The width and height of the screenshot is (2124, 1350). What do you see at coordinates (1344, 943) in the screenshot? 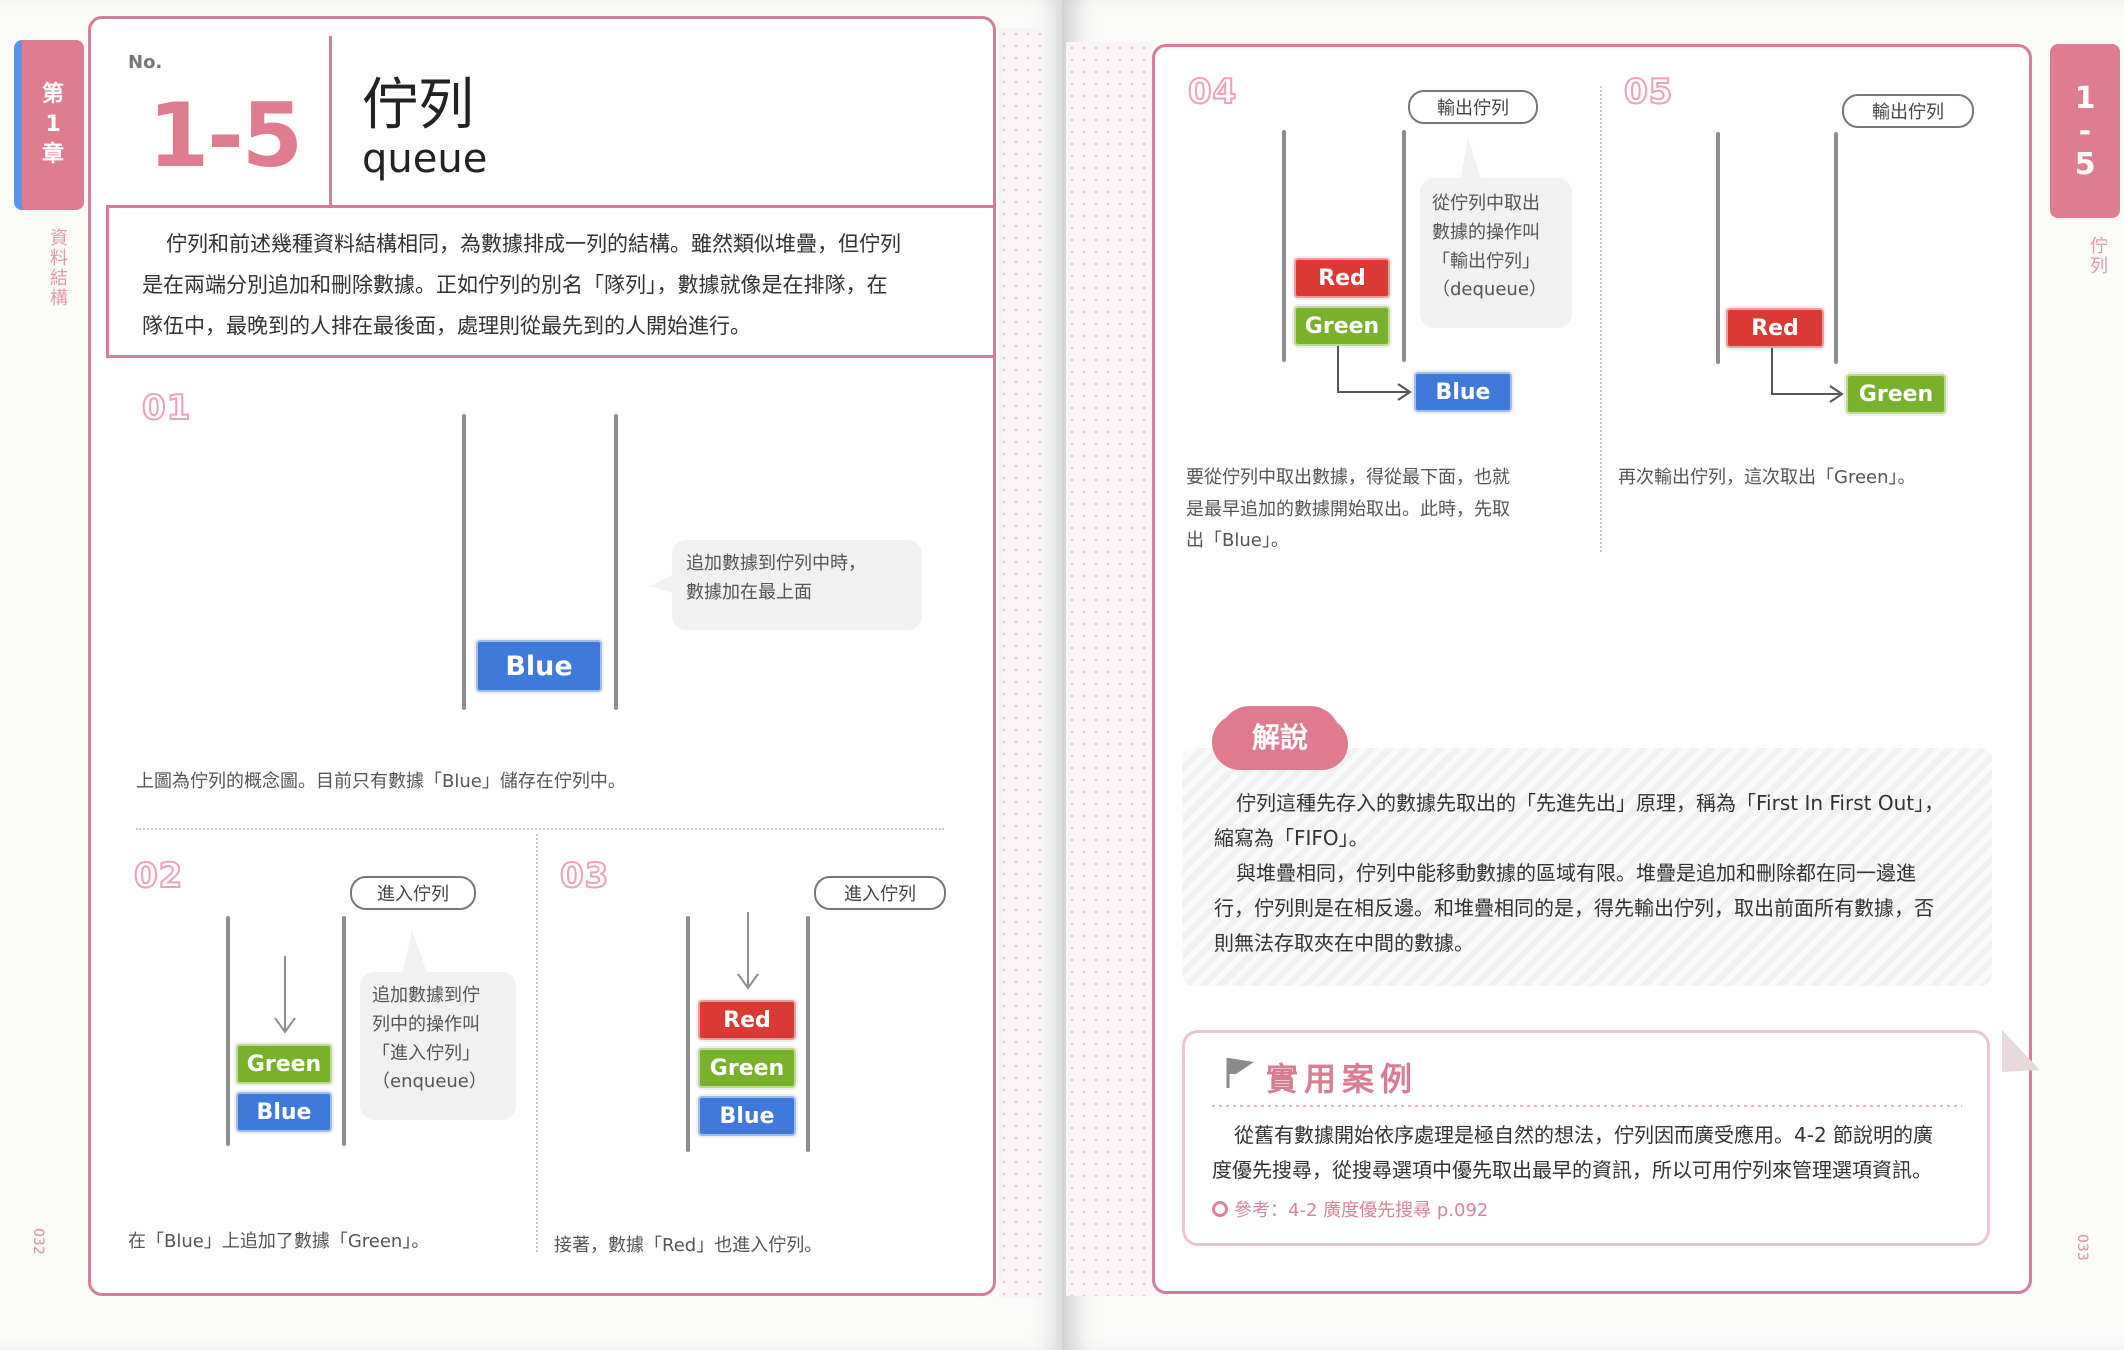
I see `explanation-line: 則無法存取夾在中間的數據。` at bounding box center [1344, 943].